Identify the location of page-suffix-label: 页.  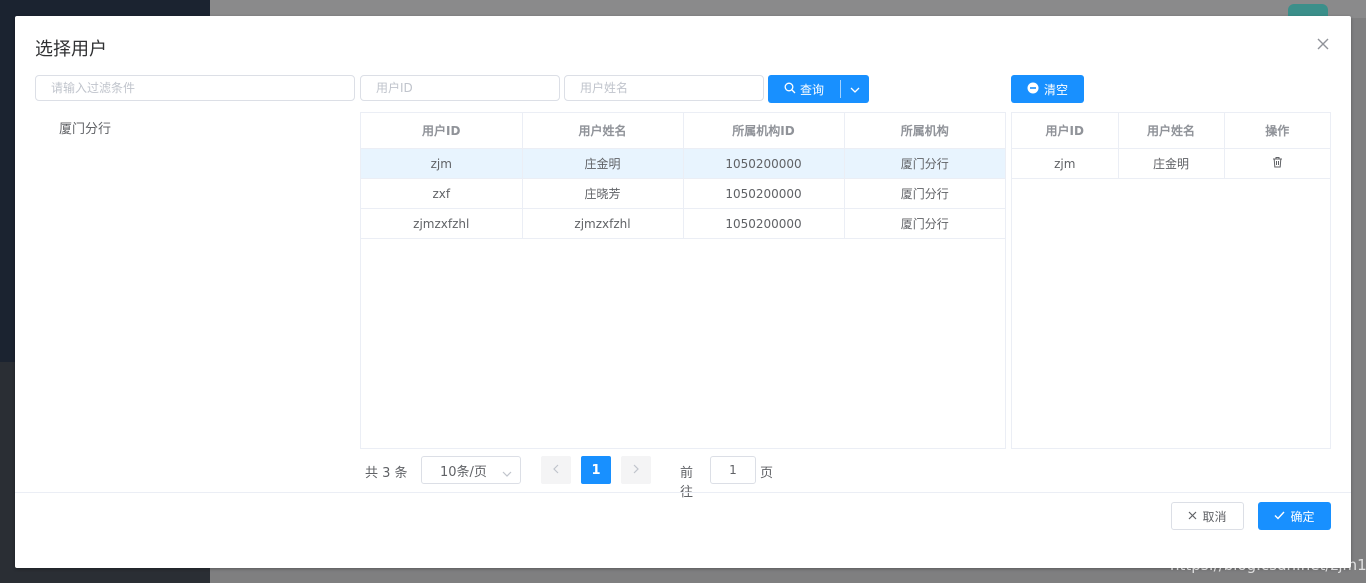
(767, 473).